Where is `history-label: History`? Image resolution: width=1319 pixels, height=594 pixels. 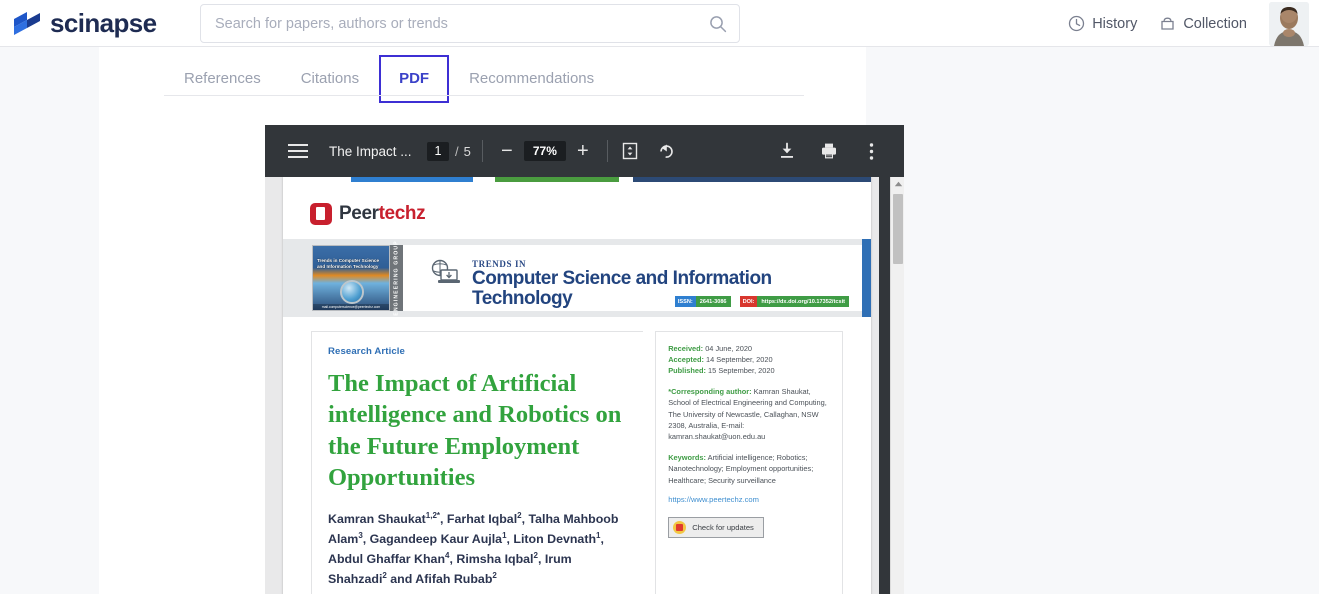
history-label: History is located at coordinates (1115, 23).